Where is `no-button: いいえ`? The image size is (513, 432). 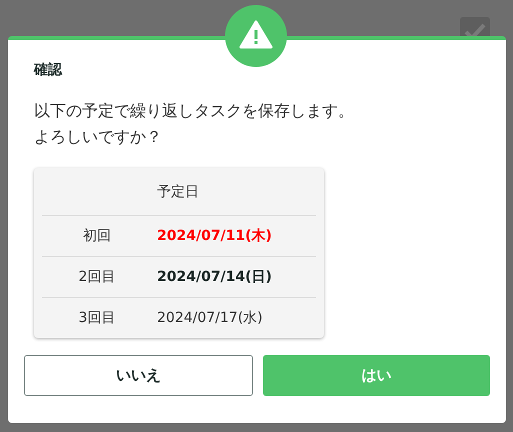
no-button: いいえ is located at coordinates (138, 375).